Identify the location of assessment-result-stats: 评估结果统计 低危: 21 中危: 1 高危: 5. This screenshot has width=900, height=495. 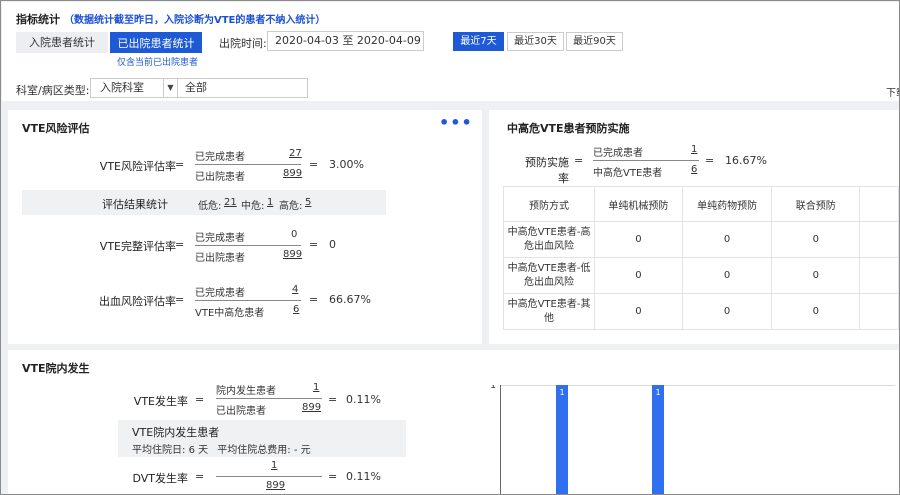
(204, 202).